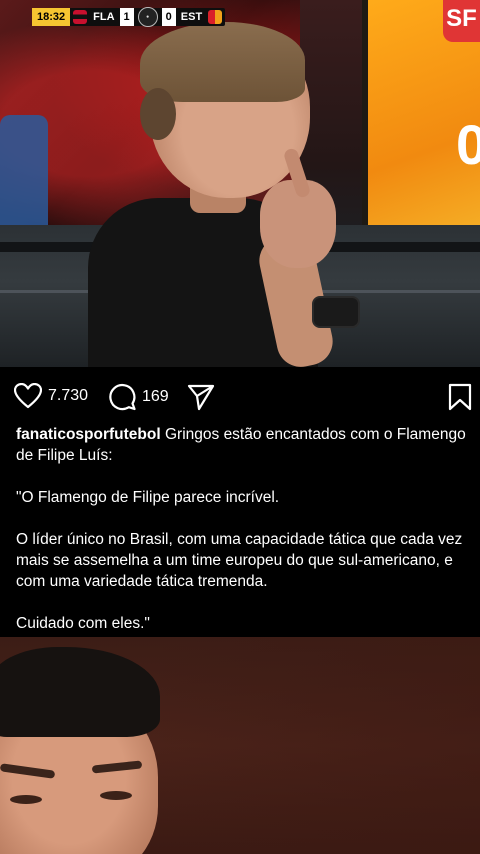 This screenshot has width=480, height=854. Describe the element at coordinates (28, 396) in the screenshot. I see `heart-icon` at that location.